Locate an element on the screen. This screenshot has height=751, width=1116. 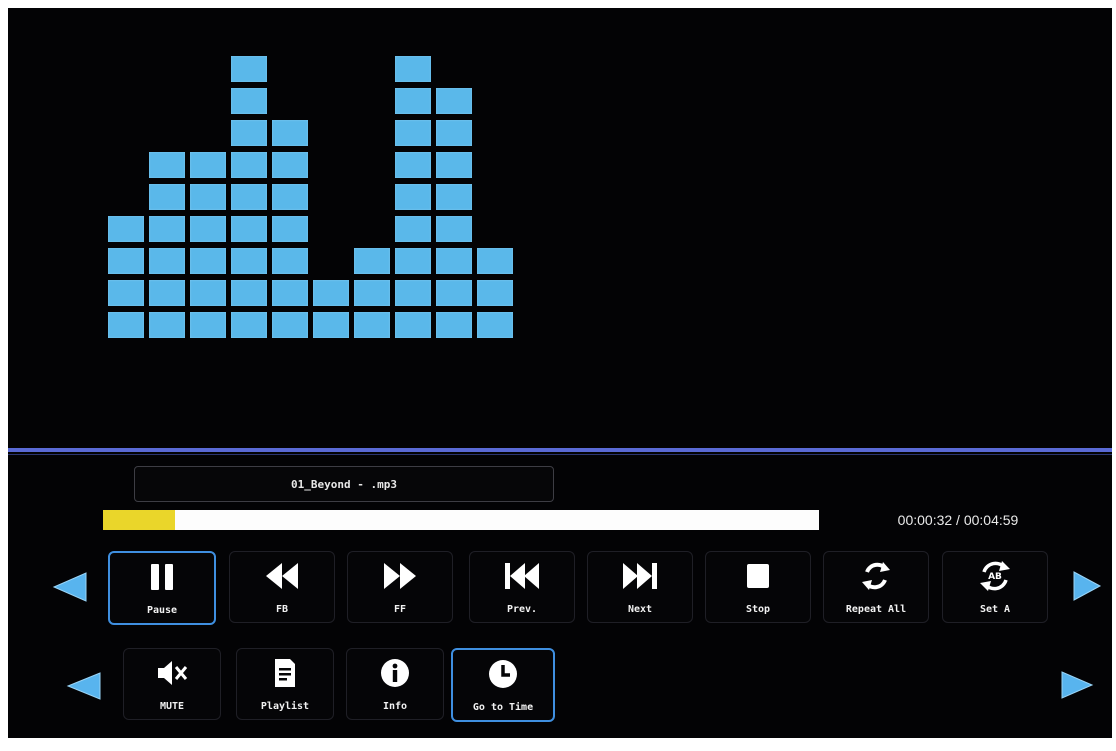
previous-track-button: Prev. is located at coordinates (522, 587).